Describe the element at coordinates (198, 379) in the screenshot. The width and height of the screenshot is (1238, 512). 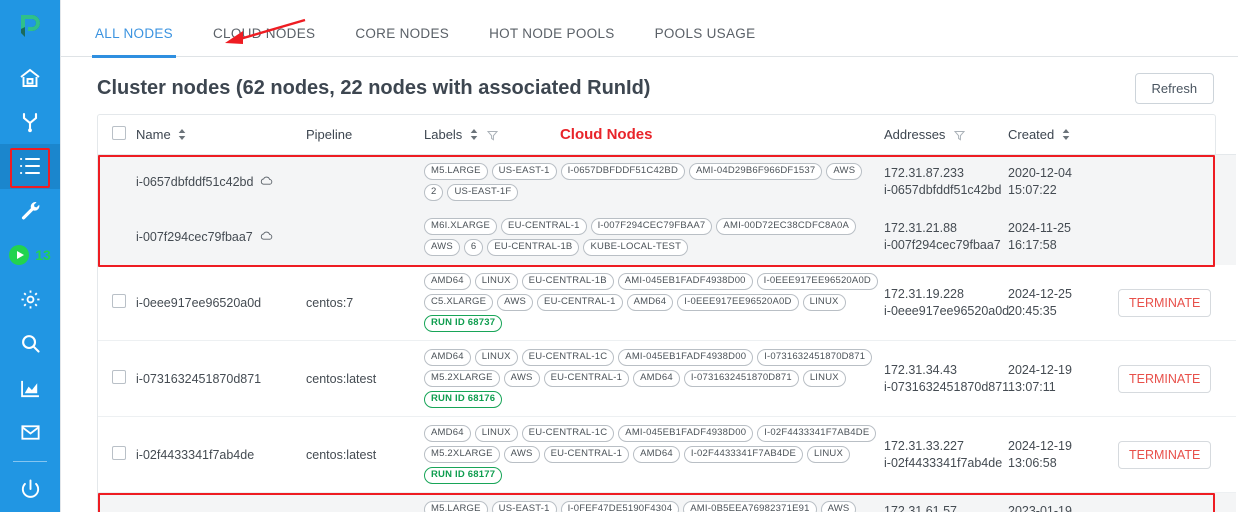
I see `node-name: i-0731632451870d871` at that location.